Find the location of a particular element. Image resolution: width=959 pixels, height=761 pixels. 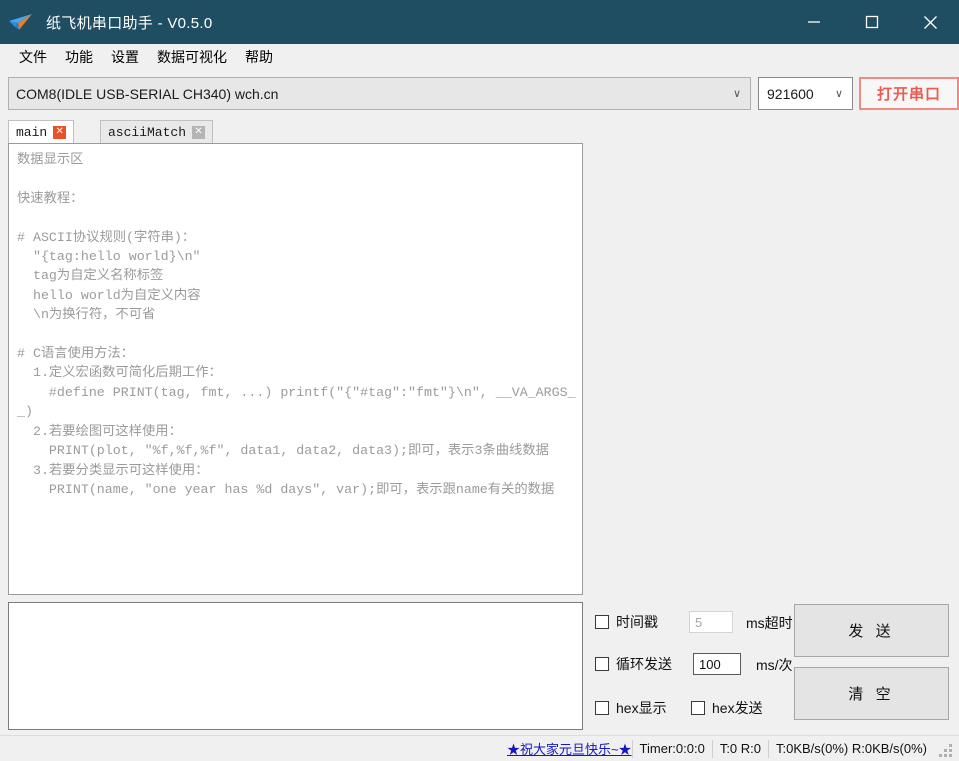

loop-send-checkbox is located at coordinates (602, 664).